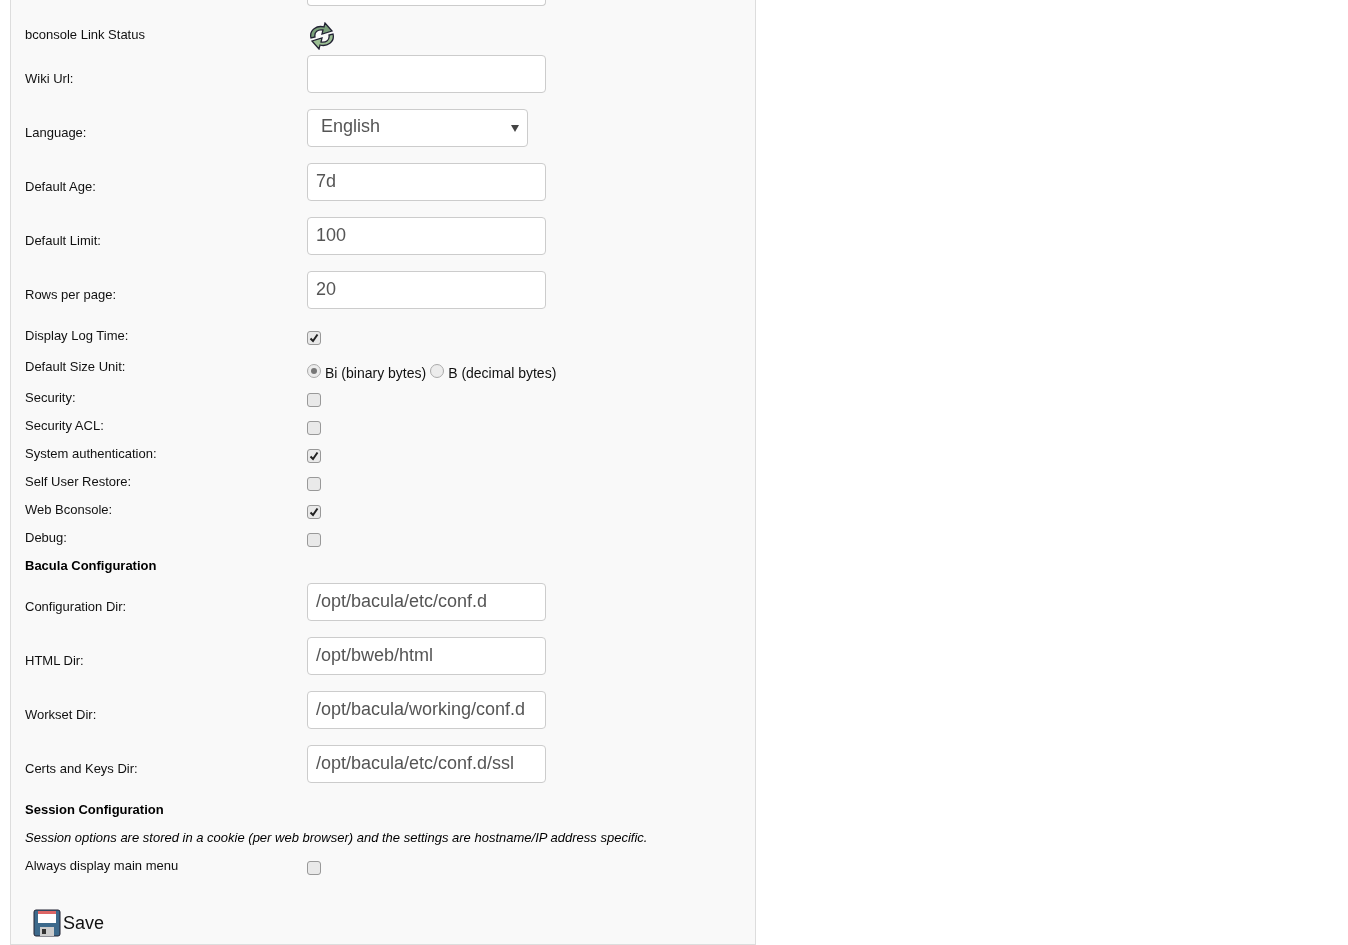 The image size is (1348, 945). I want to click on section-heading: Session Configuration, so click(94, 809).